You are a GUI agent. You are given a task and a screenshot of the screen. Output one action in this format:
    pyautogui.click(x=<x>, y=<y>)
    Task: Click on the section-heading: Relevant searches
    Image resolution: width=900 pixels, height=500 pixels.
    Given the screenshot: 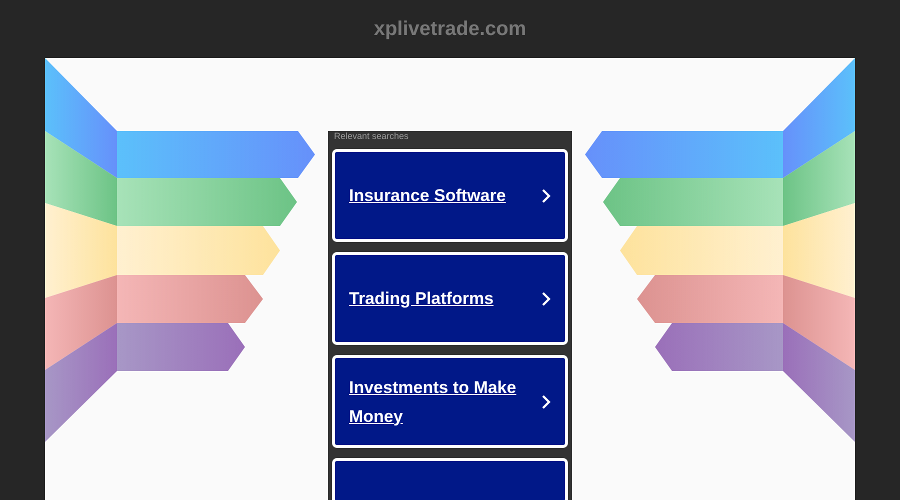 What is the action you would take?
    pyautogui.click(x=371, y=136)
    